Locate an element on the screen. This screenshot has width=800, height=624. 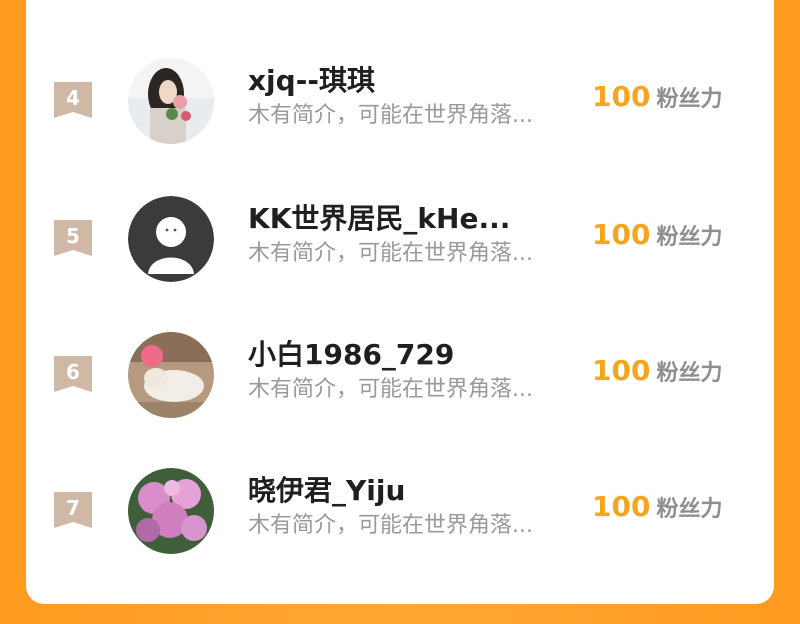
rank-badge: 6 is located at coordinates (73, 375).